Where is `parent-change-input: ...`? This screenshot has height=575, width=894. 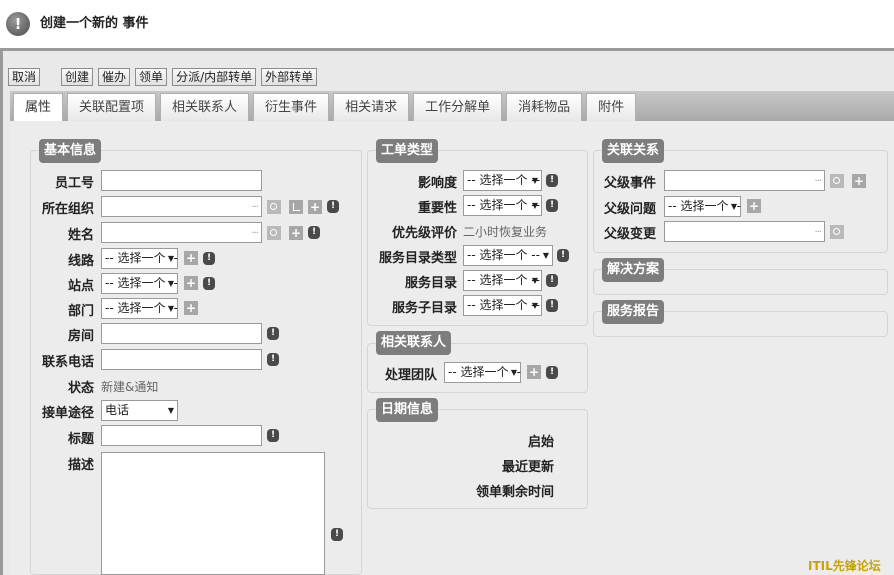
parent-change-input: ... is located at coordinates (744, 231).